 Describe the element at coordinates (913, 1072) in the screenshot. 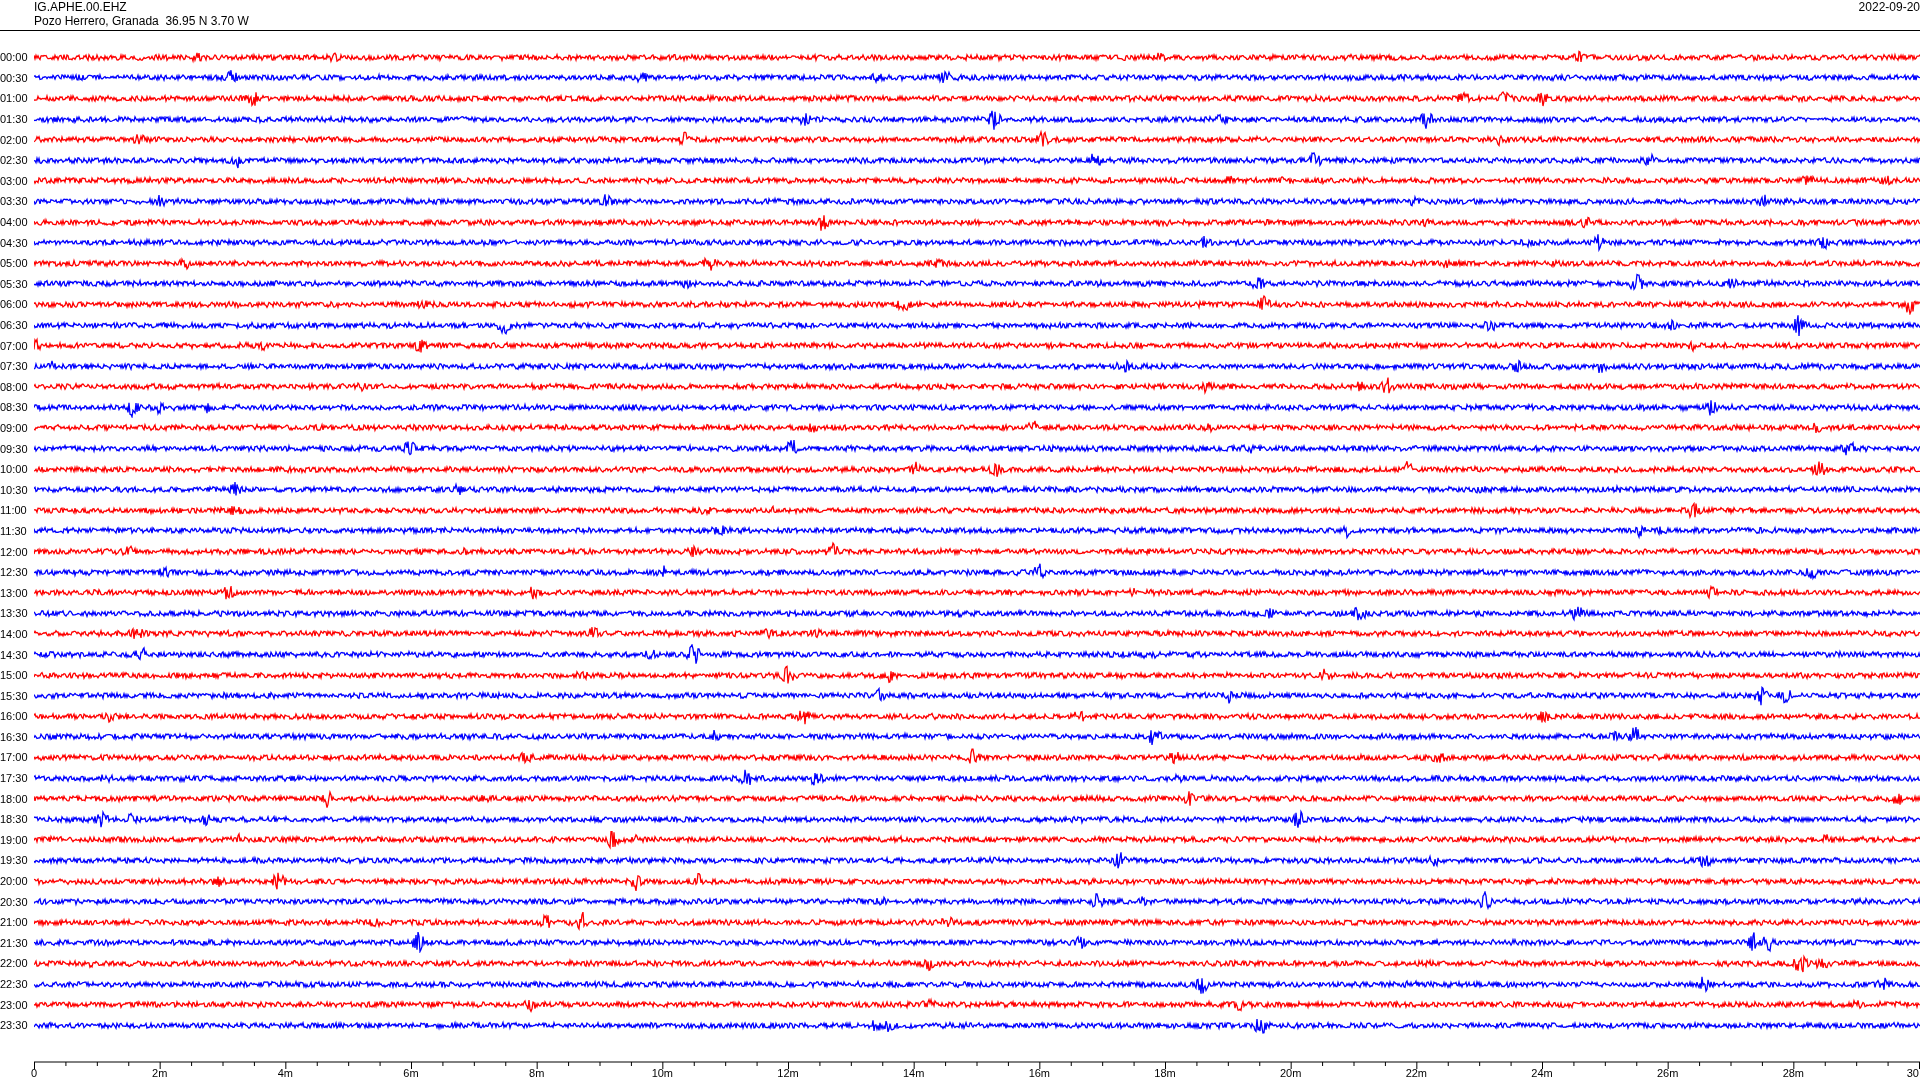

I see `axis-tick-label: 14m` at that location.